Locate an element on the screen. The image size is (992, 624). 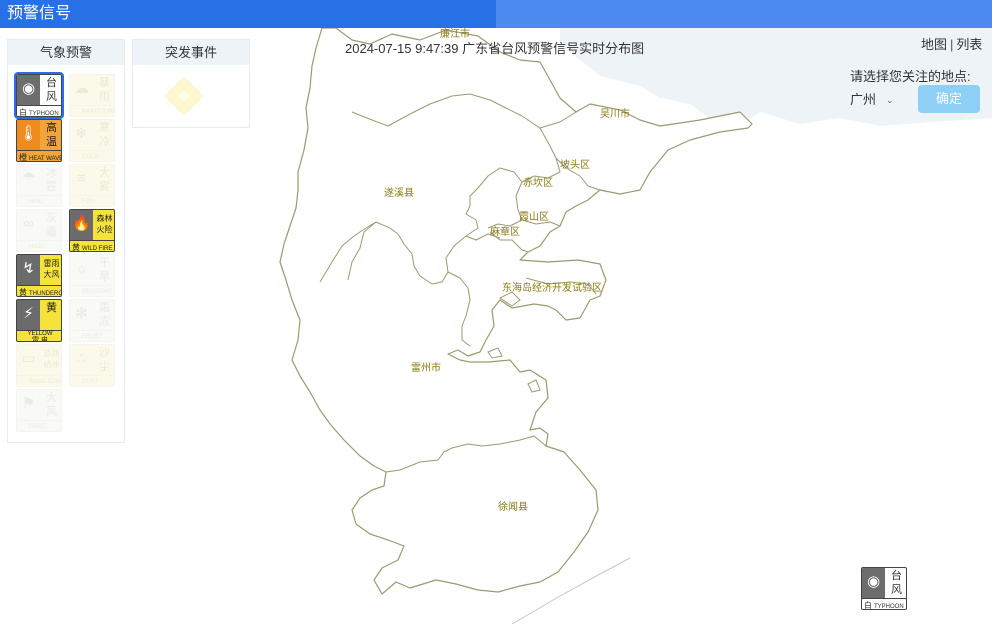
warning-icon-name: 大风 is located at coordinates (50, 404).